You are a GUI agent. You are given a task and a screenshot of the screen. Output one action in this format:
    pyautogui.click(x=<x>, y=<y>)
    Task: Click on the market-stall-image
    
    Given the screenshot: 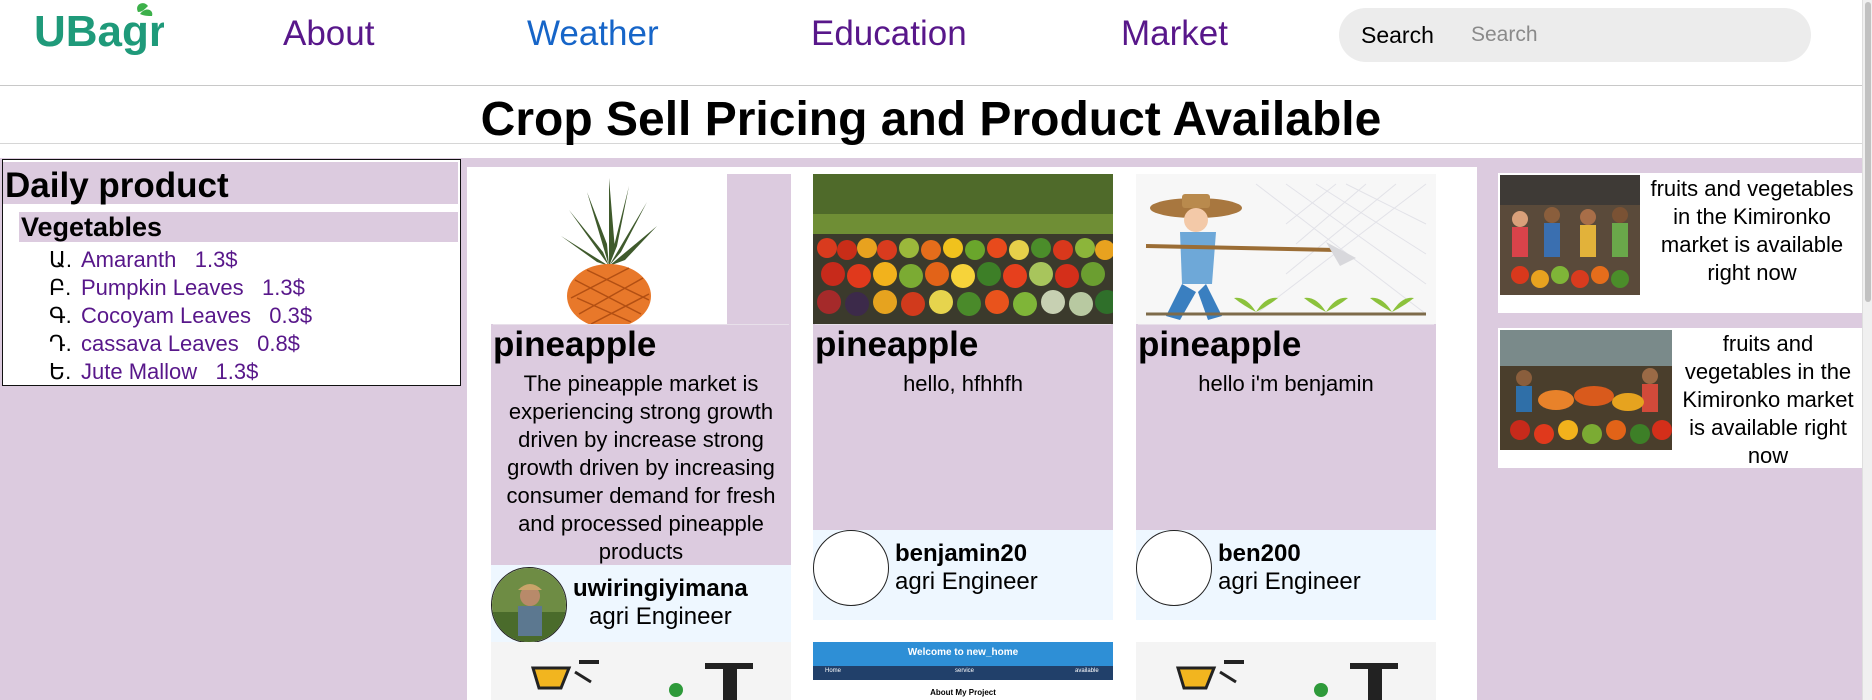 What is the action you would take?
    pyautogui.click(x=1586, y=390)
    